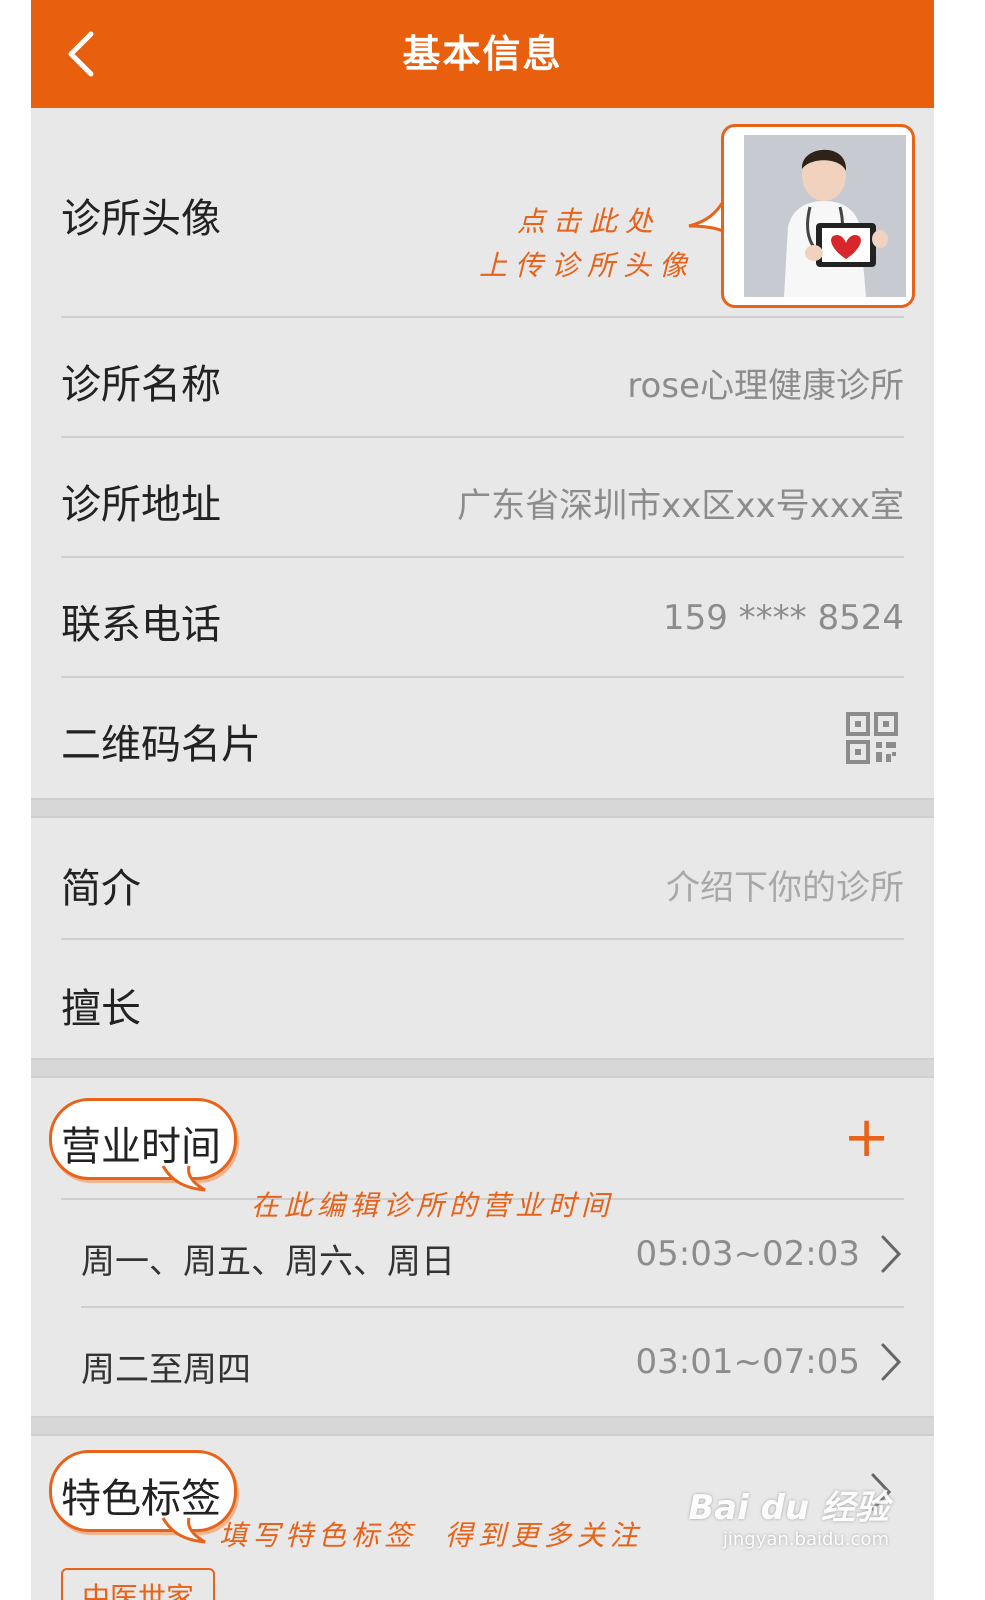  Describe the element at coordinates (482, 999) in the screenshot. I see `specialty-row: 擅长` at that location.